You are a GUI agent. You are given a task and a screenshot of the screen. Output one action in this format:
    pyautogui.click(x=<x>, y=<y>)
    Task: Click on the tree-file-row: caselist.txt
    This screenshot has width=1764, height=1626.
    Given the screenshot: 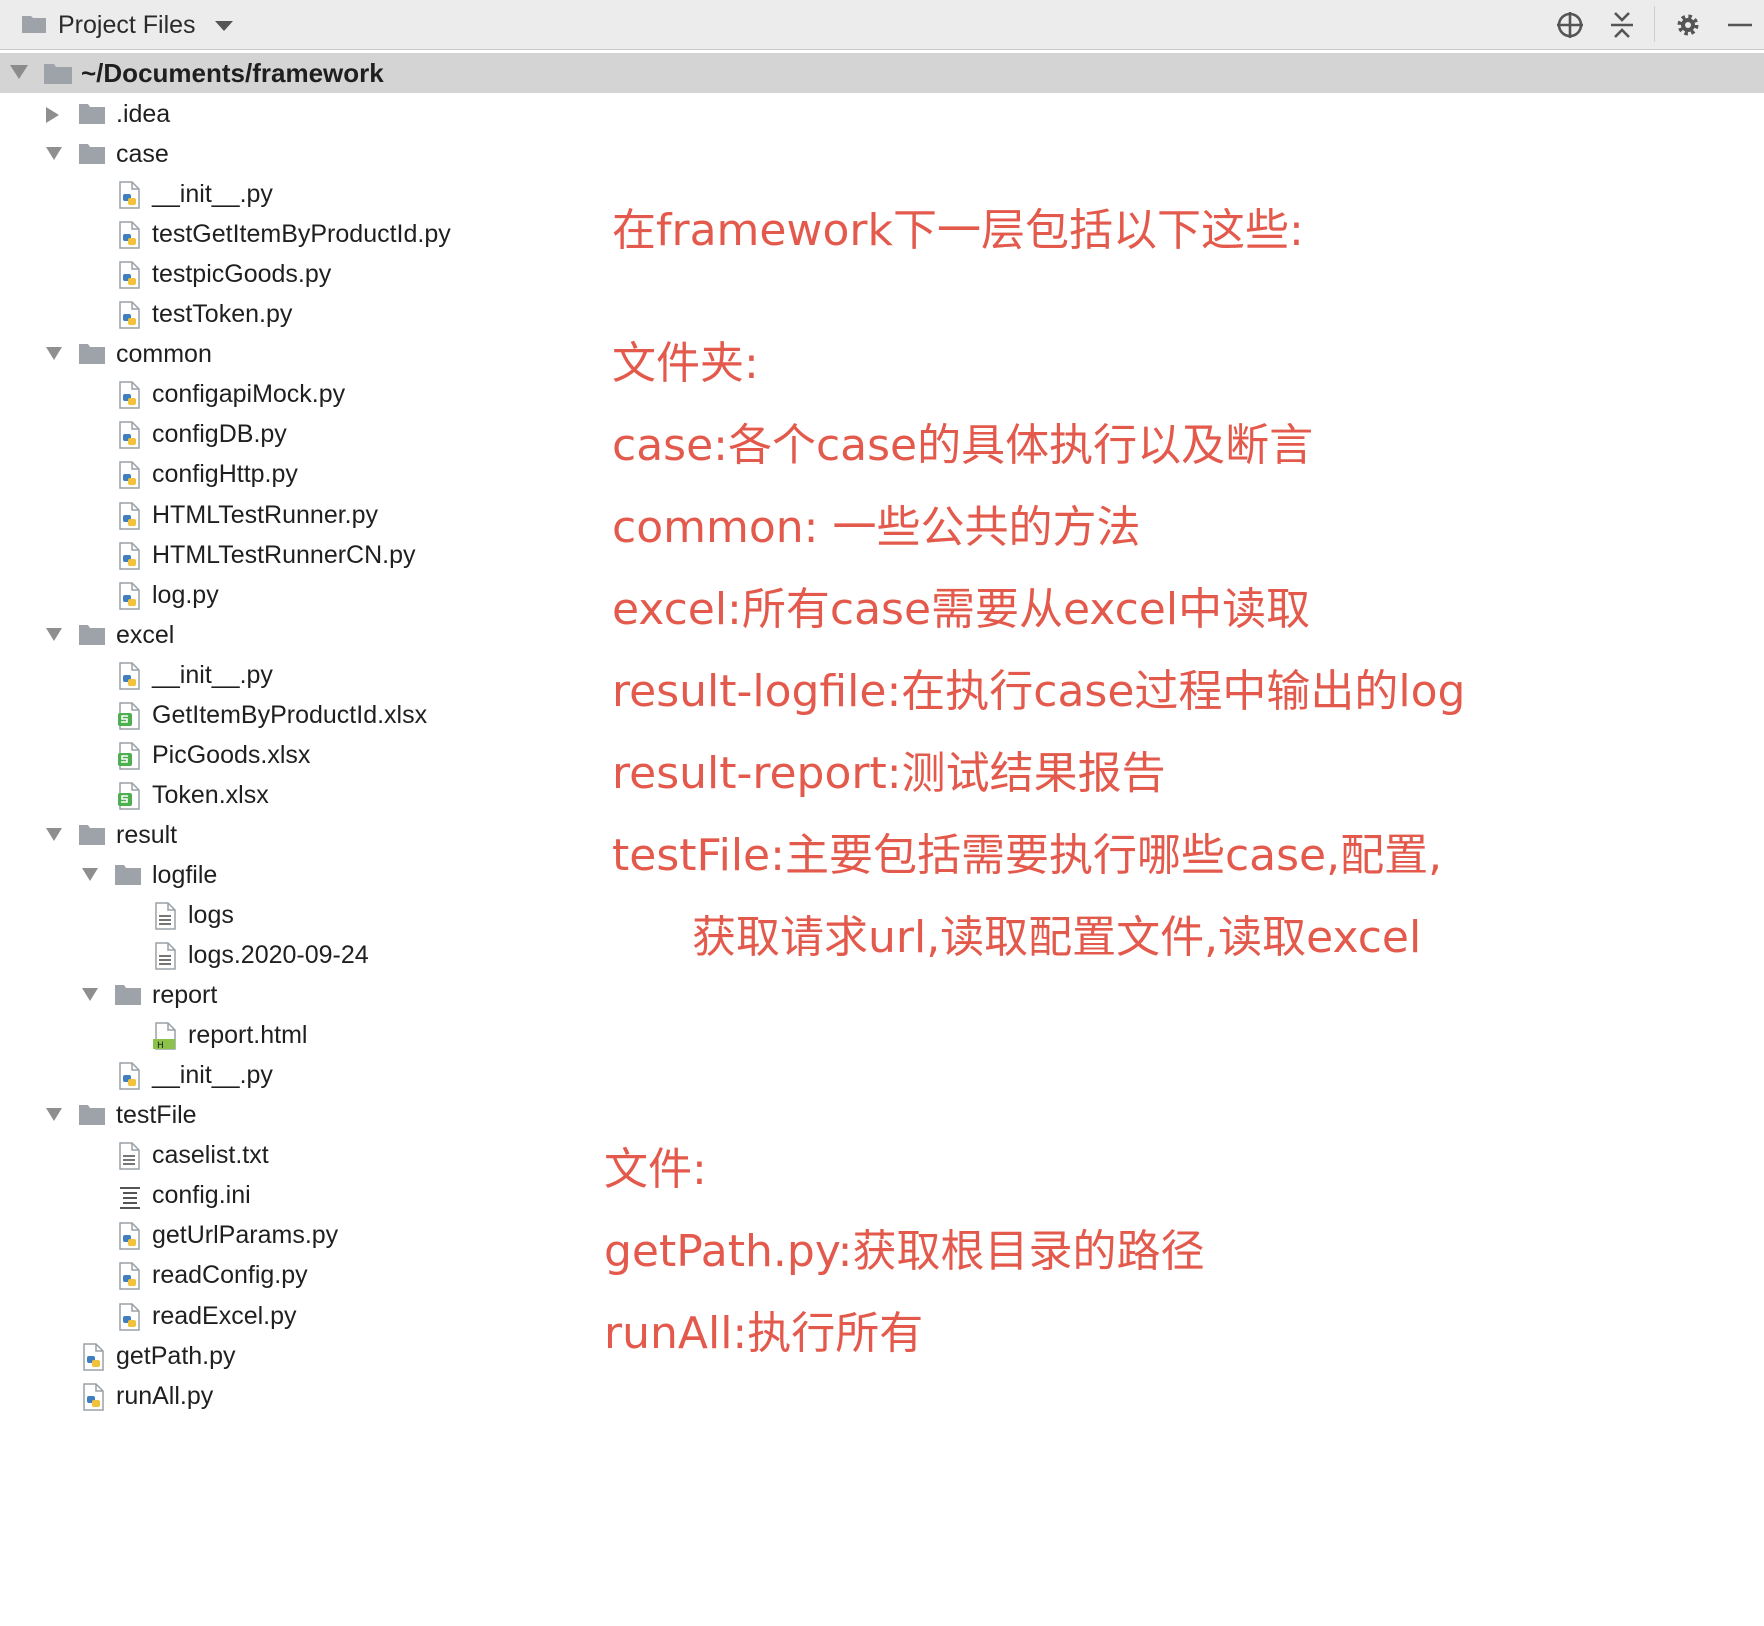 What is the action you would take?
    pyautogui.click(x=280, y=1156)
    